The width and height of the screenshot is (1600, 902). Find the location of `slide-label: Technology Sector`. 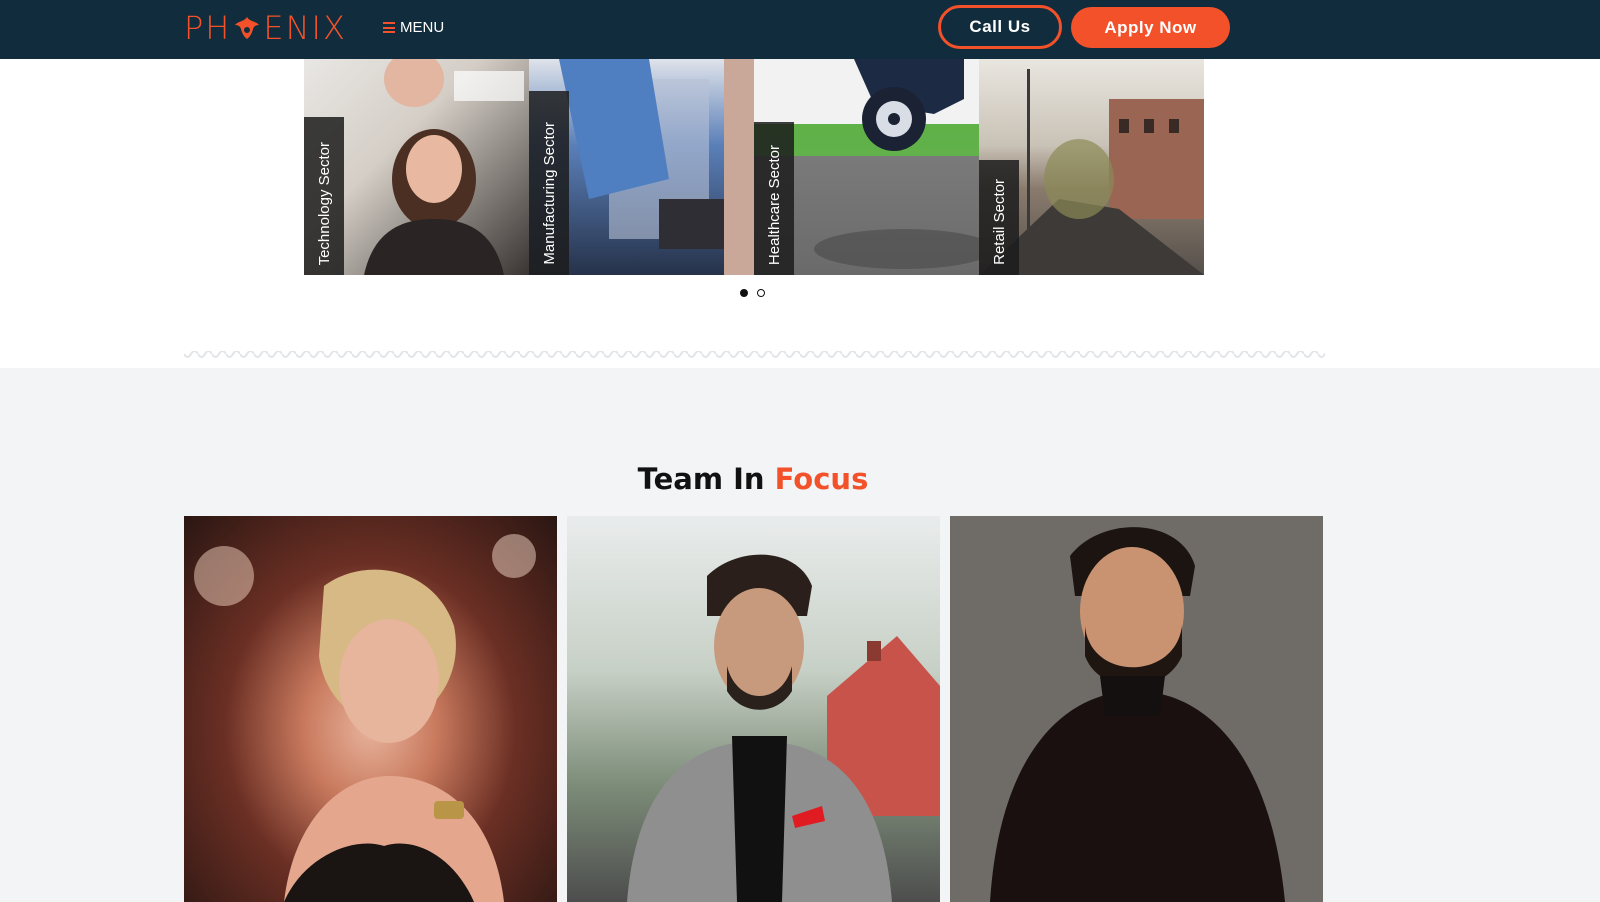

slide-label: Technology Sector is located at coordinates (324, 203).